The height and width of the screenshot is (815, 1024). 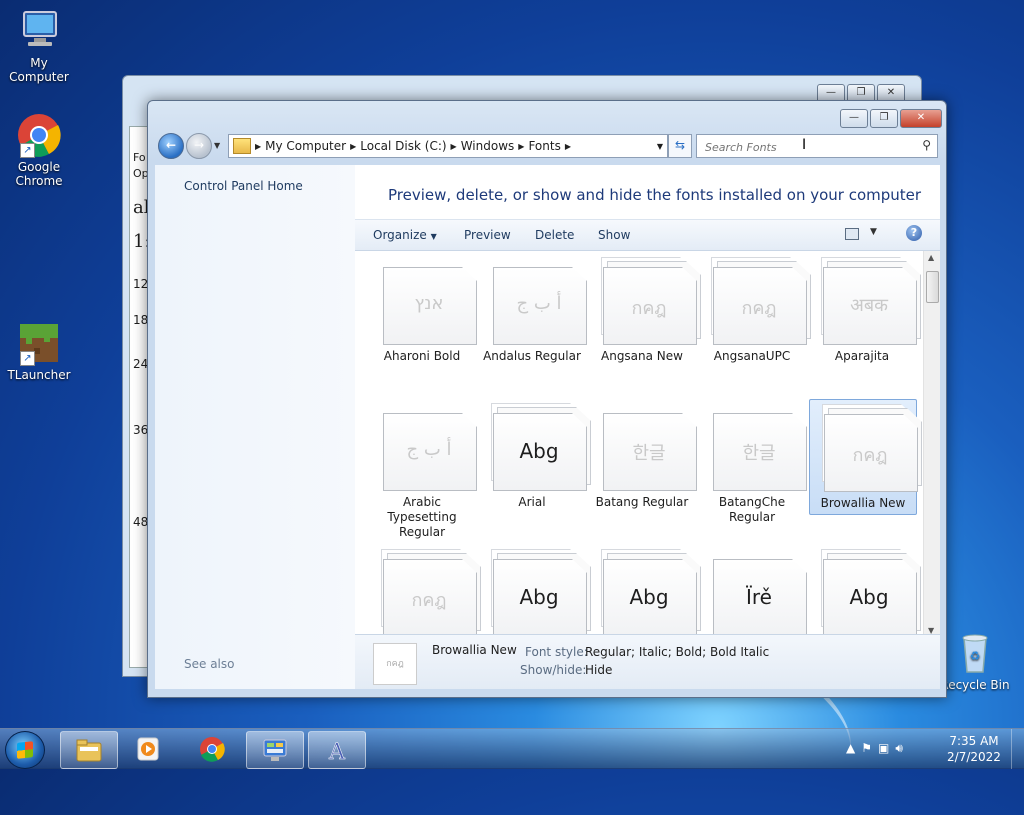 What do you see at coordinates (487, 235) in the screenshot?
I see `preview-button: Preview` at bounding box center [487, 235].